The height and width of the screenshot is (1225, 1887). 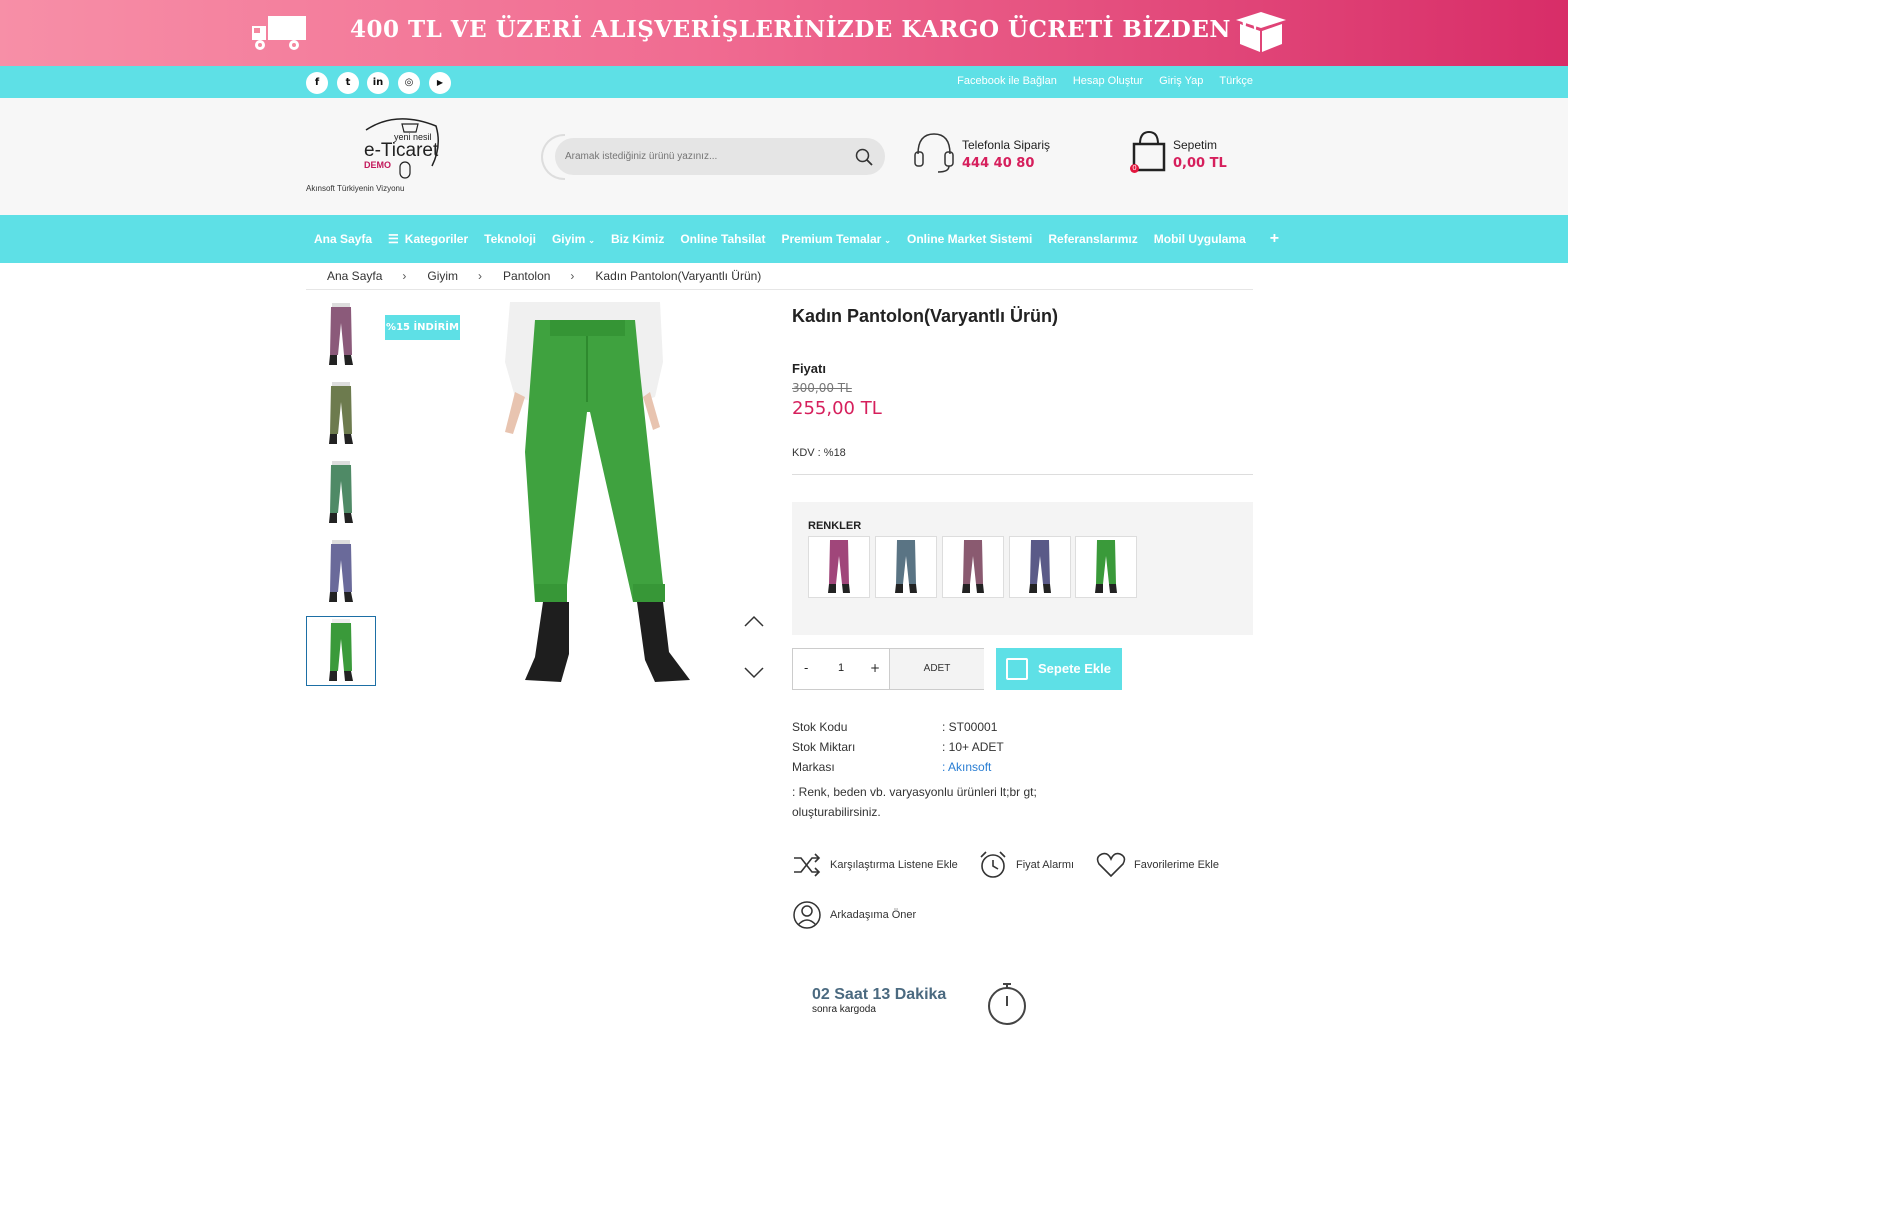 I want to click on search-box, so click(x=720, y=156).